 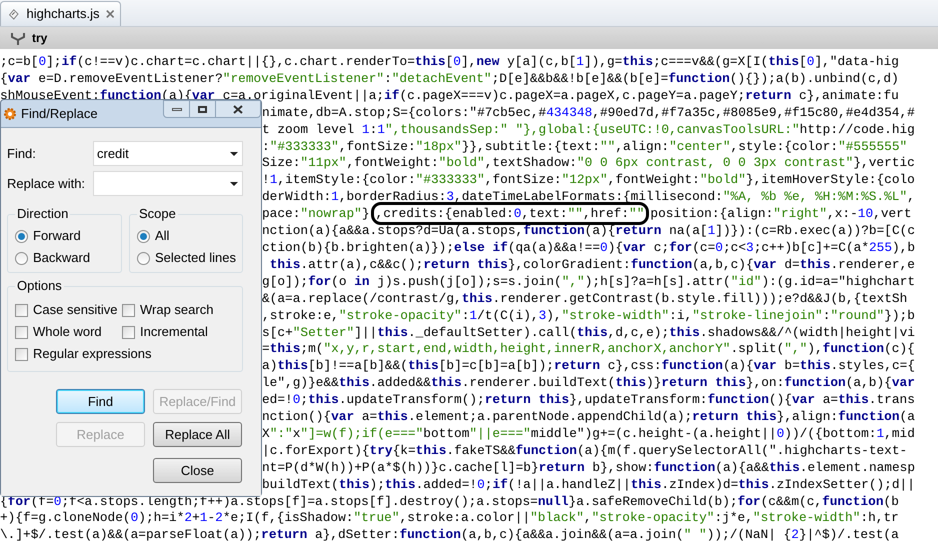 What do you see at coordinates (57, 236) in the screenshot?
I see `radio-label: Forward` at bounding box center [57, 236].